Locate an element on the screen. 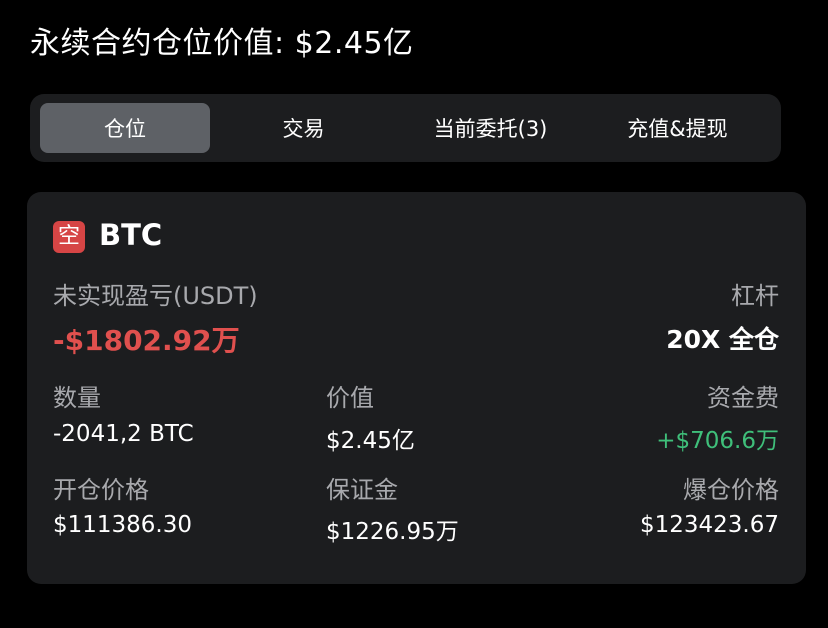  tab-bar: 仓位 交易 当前委托(3) 充值&提现 is located at coordinates (405, 128).